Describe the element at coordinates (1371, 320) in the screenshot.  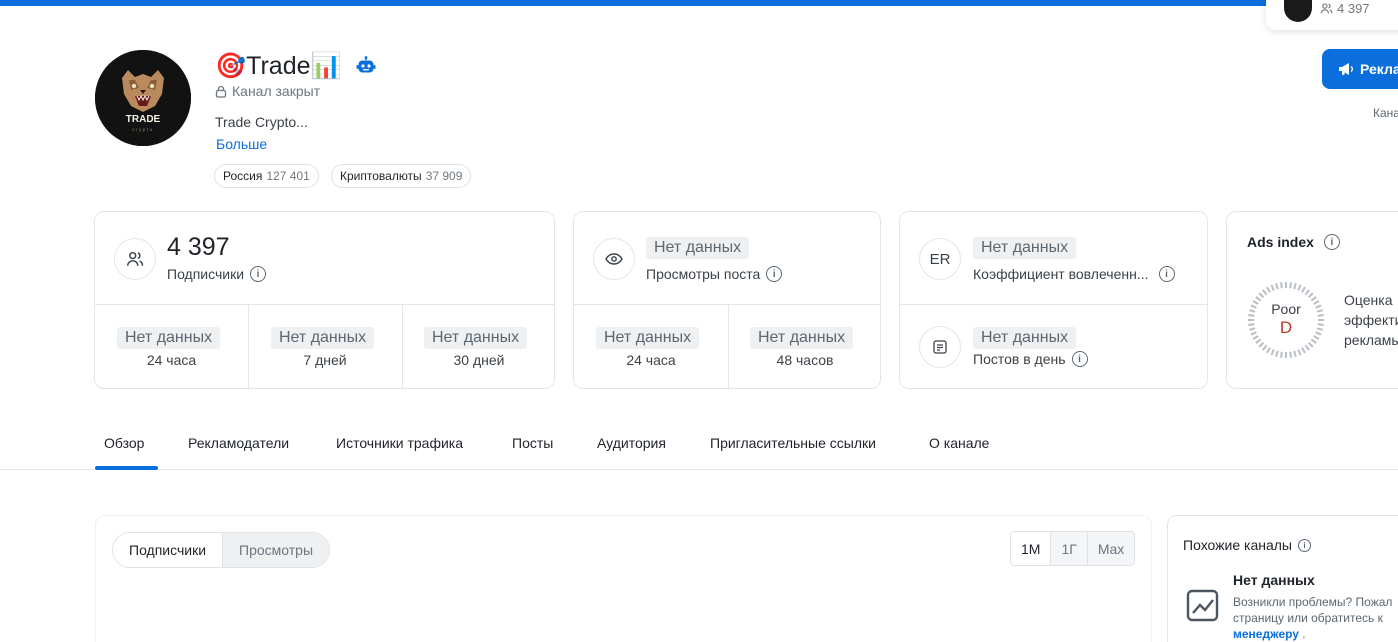
I see `ads-text-line: эффекти` at that location.